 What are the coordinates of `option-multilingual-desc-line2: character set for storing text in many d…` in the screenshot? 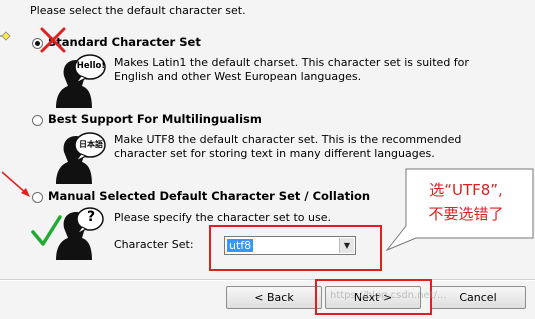 It's located at (274, 153).